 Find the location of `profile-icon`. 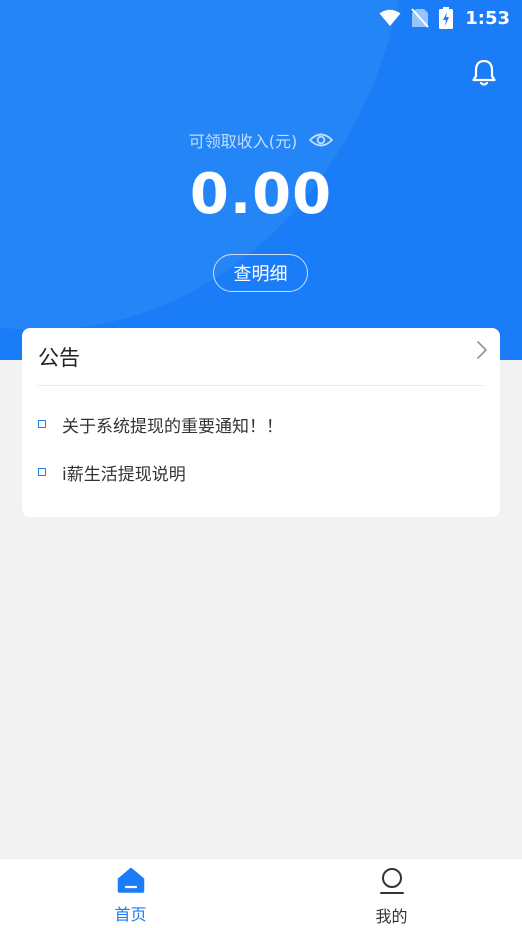

profile-icon is located at coordinates (392, 883).